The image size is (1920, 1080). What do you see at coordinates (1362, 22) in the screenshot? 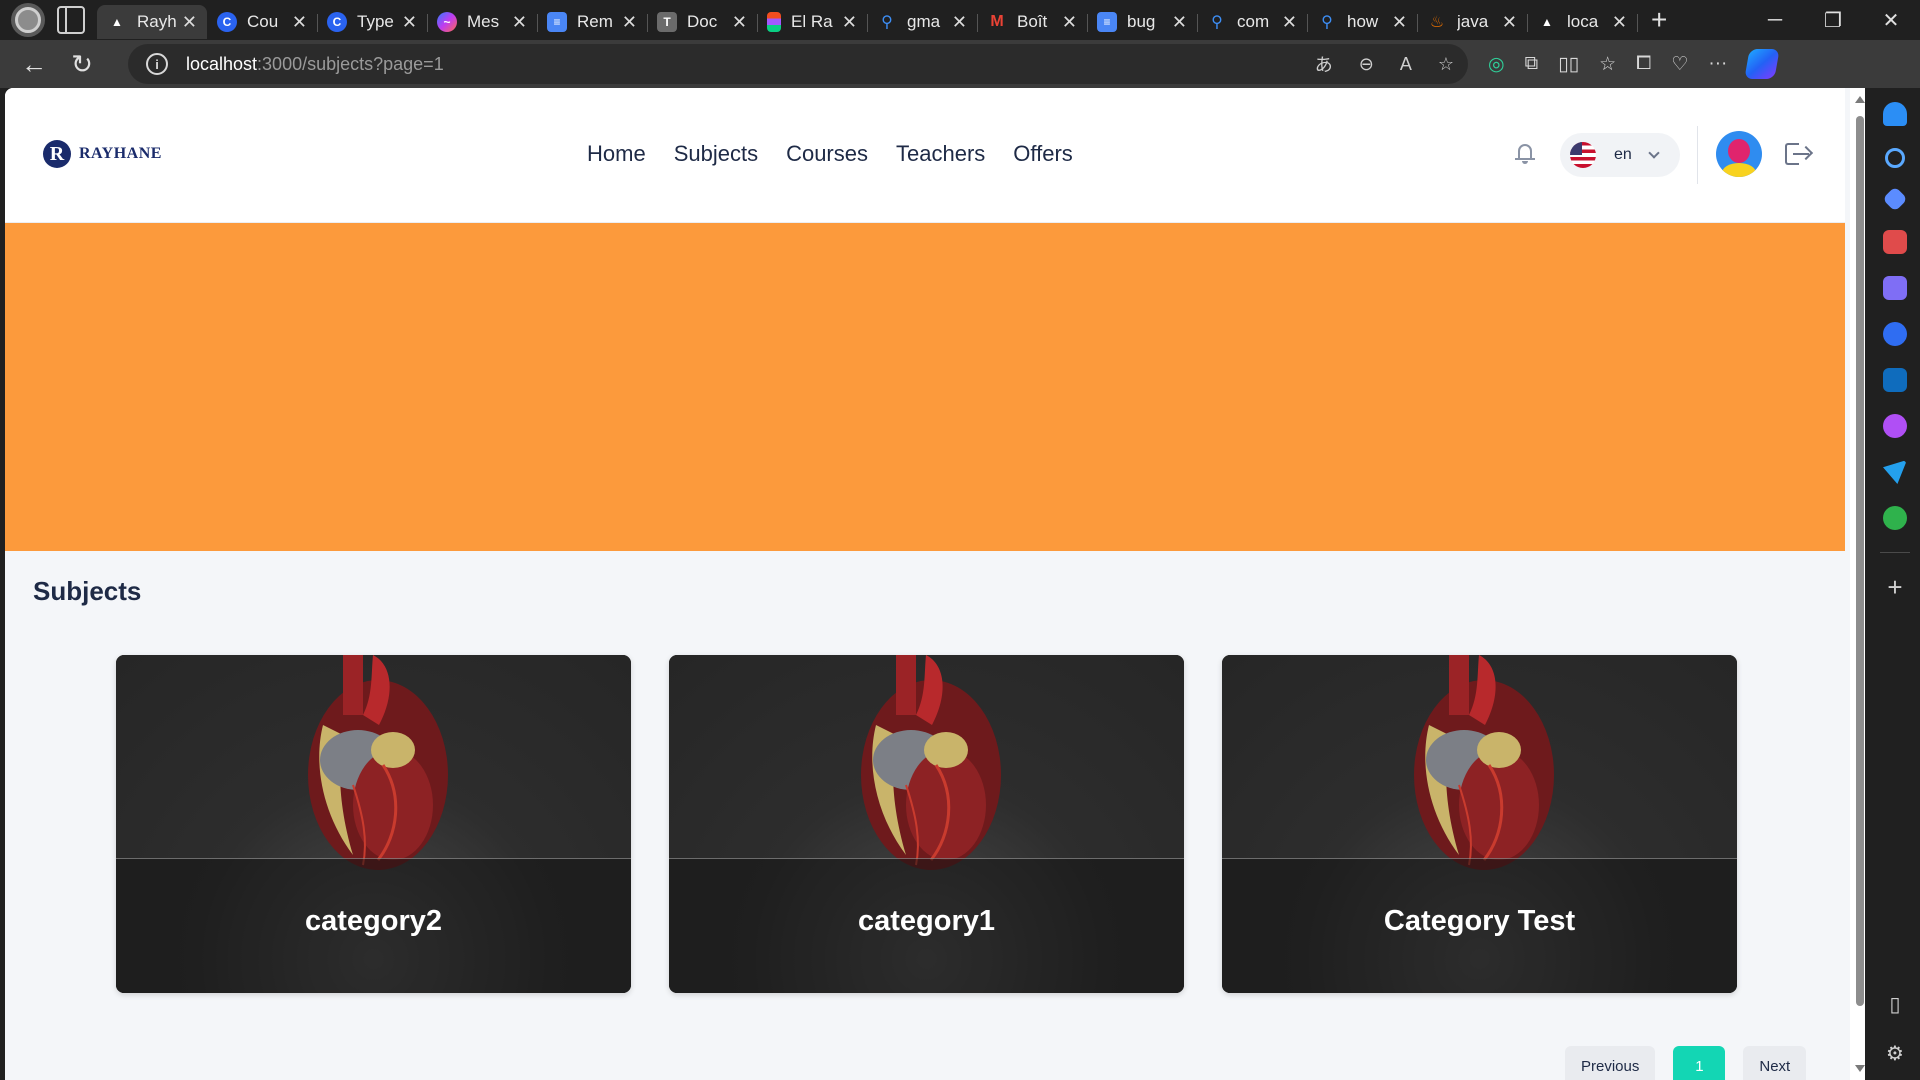
I see `browser-tab: ⚲ how ✕` at bounding box center [1362, 22].